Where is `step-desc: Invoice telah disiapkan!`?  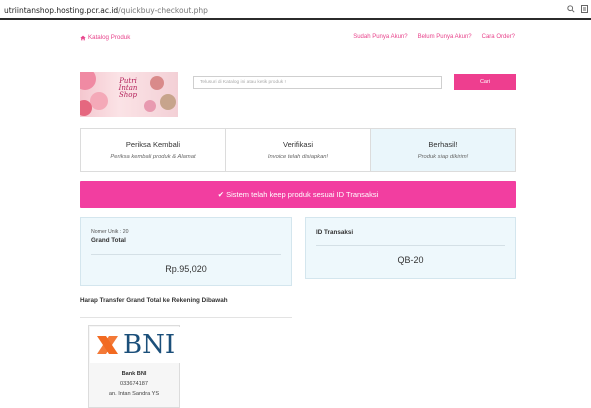
step-desc: Invoice telah disiapkan! is located at coordinates (298, 157).